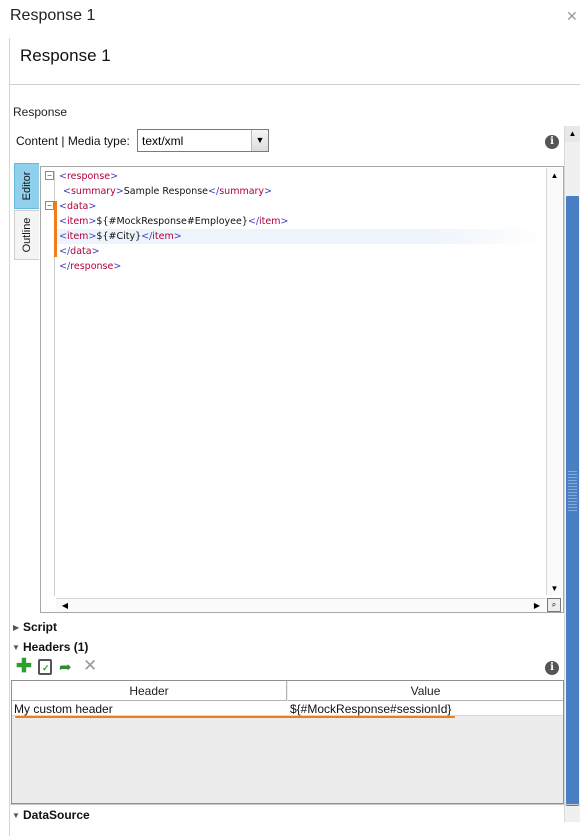  What do you see at coordinates (203, 140) in the screenshot?
I see `media-type-select: text/xml ▼` at bounding box center [203, 140].